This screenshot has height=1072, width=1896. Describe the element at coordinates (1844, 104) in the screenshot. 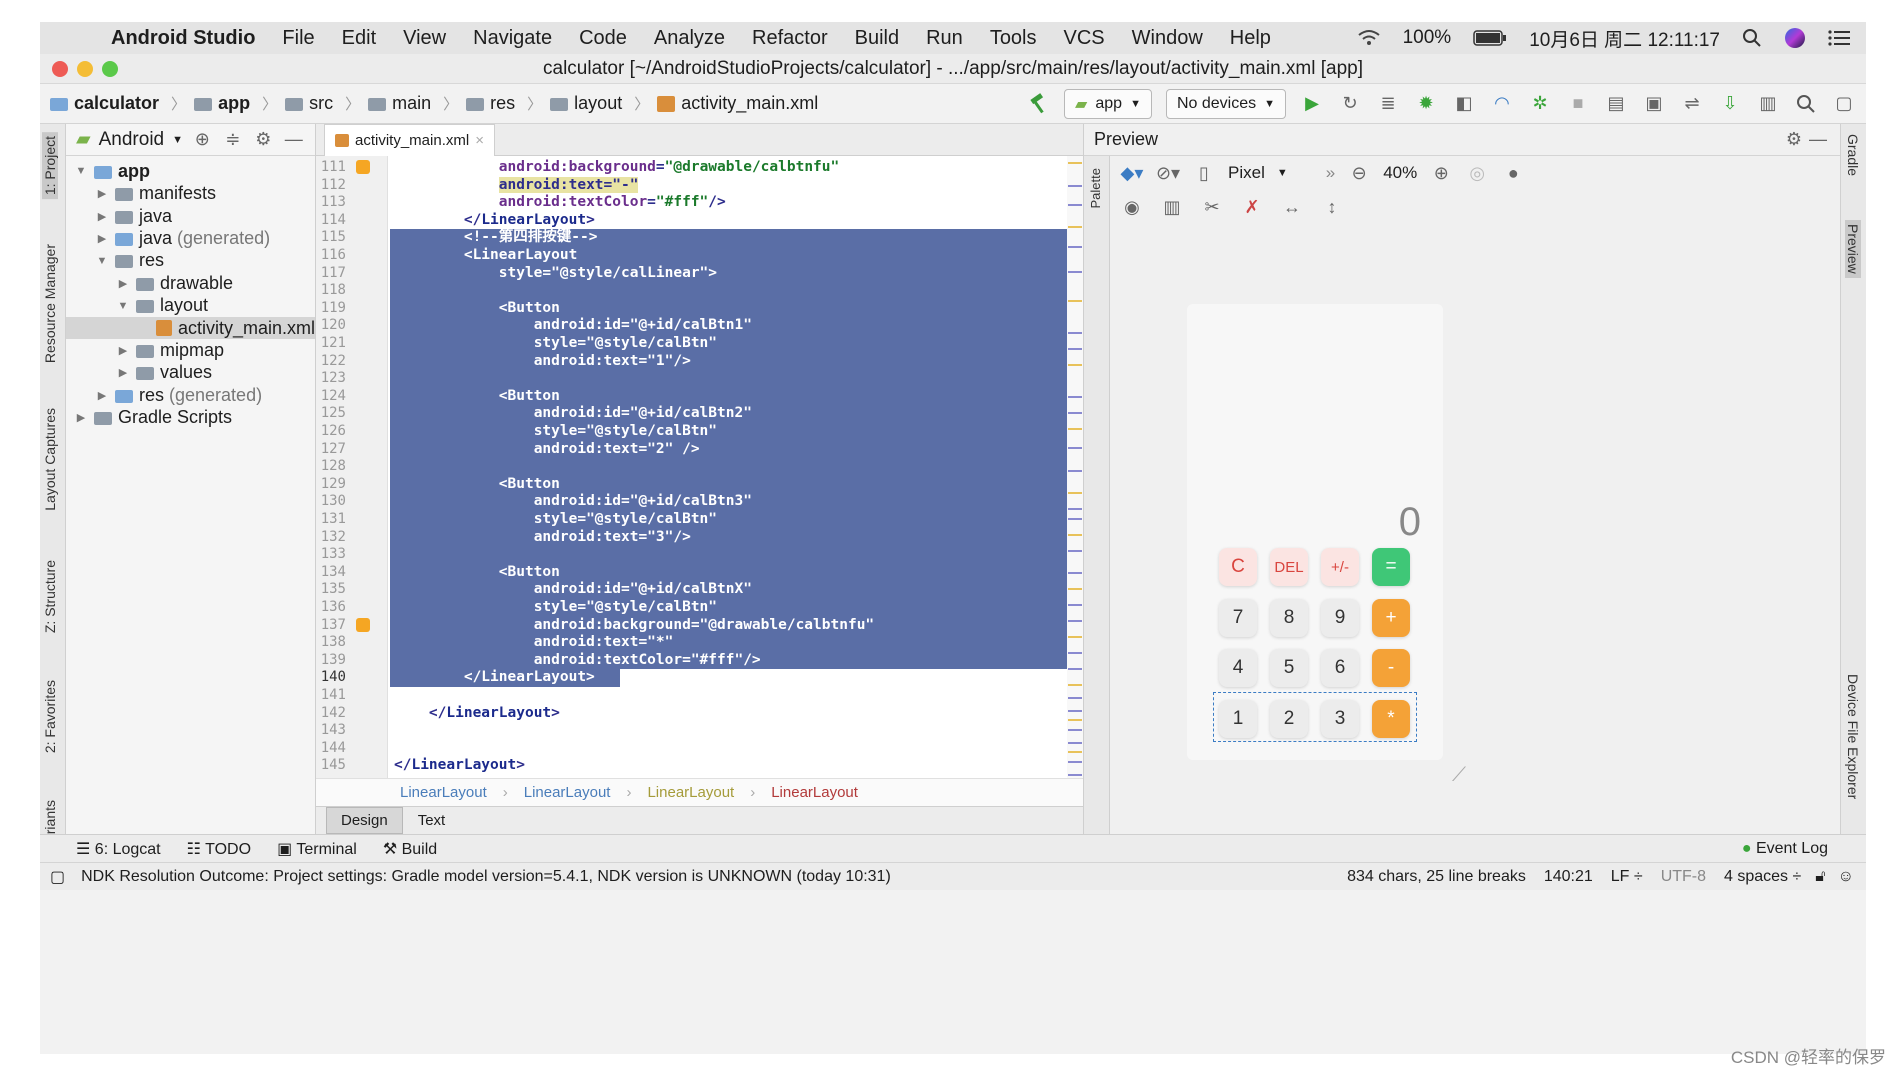

I see `user-icon: ▢` at that location.